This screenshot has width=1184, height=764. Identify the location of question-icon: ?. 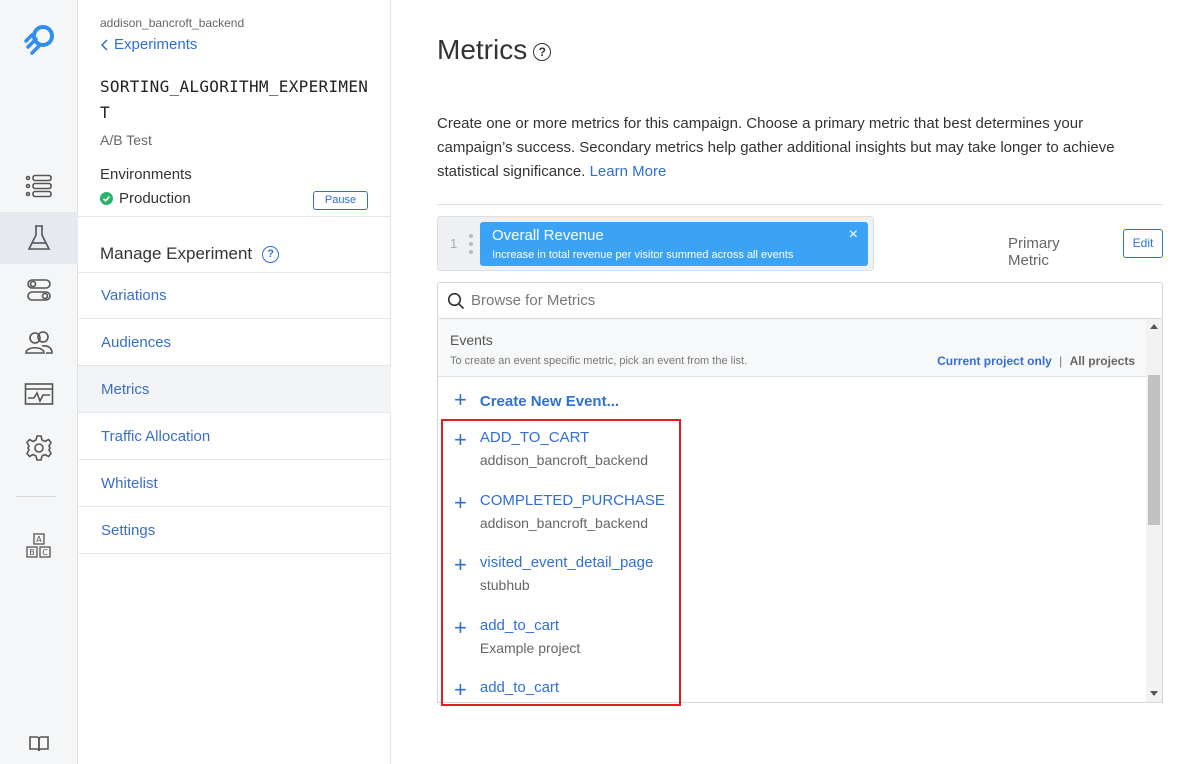
(542, 52).